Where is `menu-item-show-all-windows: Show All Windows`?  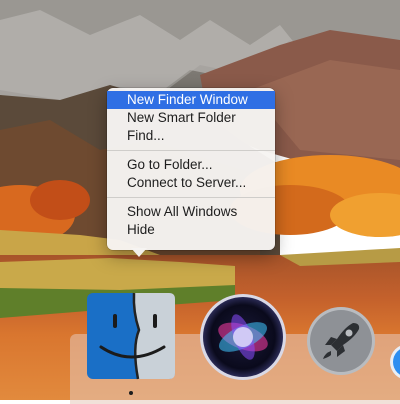
menu-item-show-all-windows: Show All Windows is located at coordinates (191, 212).